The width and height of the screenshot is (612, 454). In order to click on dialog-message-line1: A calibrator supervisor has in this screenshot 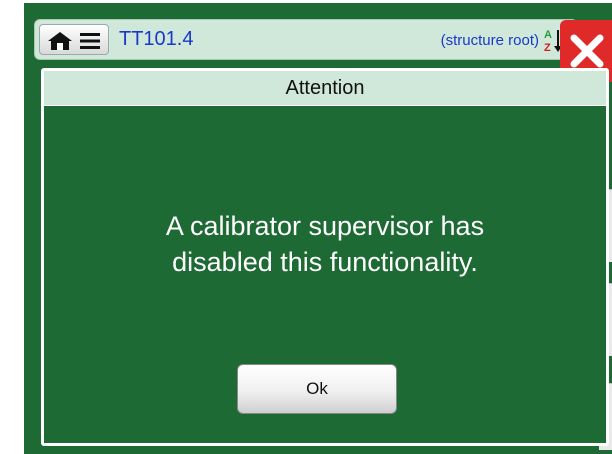, I will do `click(325, 226)`.